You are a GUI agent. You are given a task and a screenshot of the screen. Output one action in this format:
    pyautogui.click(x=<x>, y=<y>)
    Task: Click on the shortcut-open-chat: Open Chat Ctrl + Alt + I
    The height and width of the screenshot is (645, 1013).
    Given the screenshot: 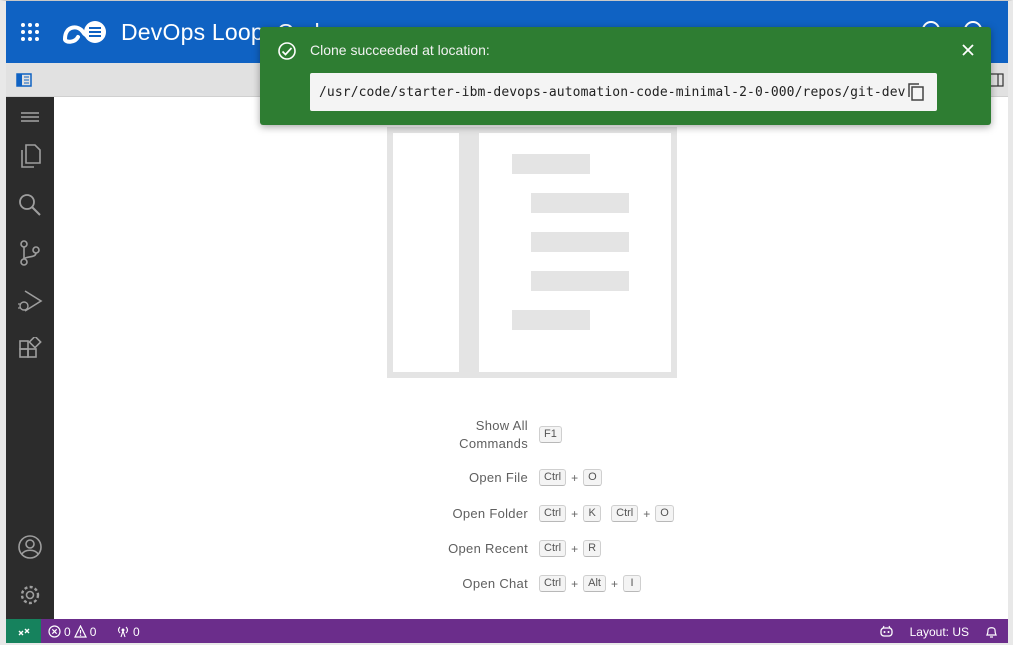 What is the action you would take?
    pyautogui.click(x=531, y=584)
    